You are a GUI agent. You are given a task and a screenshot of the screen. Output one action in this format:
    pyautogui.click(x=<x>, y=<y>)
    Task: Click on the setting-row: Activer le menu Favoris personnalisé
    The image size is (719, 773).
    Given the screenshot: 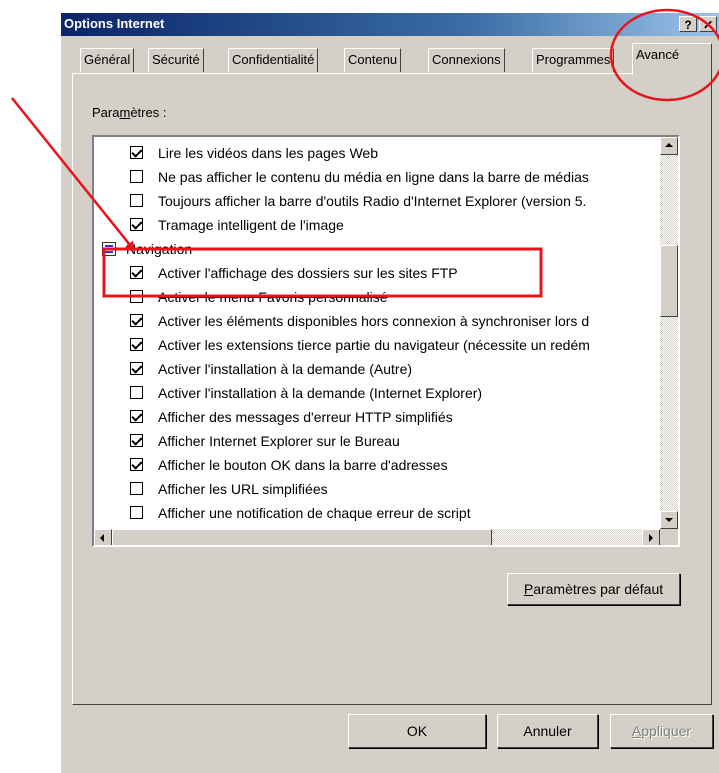 What is the action you would take?
    pyautogui.click(x=374, y=297)
    